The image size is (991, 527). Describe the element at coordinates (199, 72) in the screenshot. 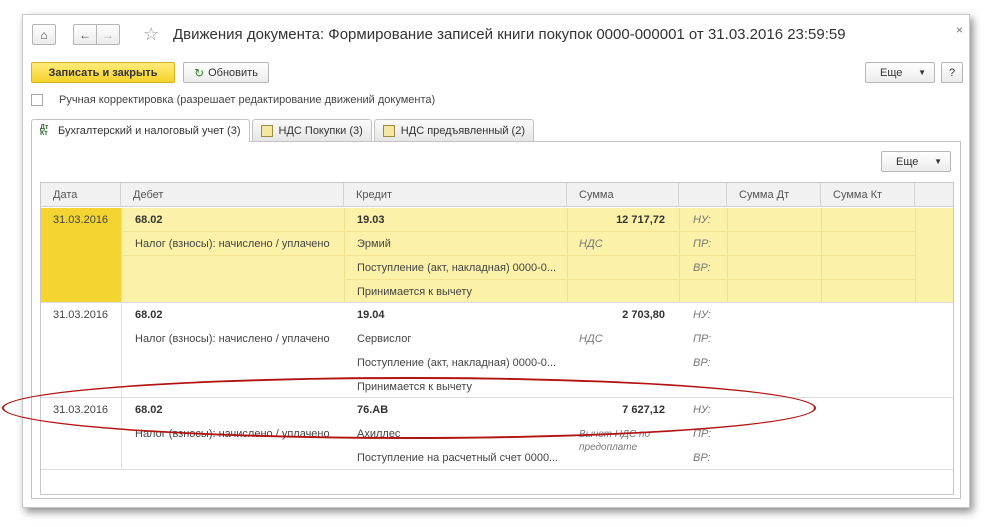

I see `refresh-icon: ↻` at that location.